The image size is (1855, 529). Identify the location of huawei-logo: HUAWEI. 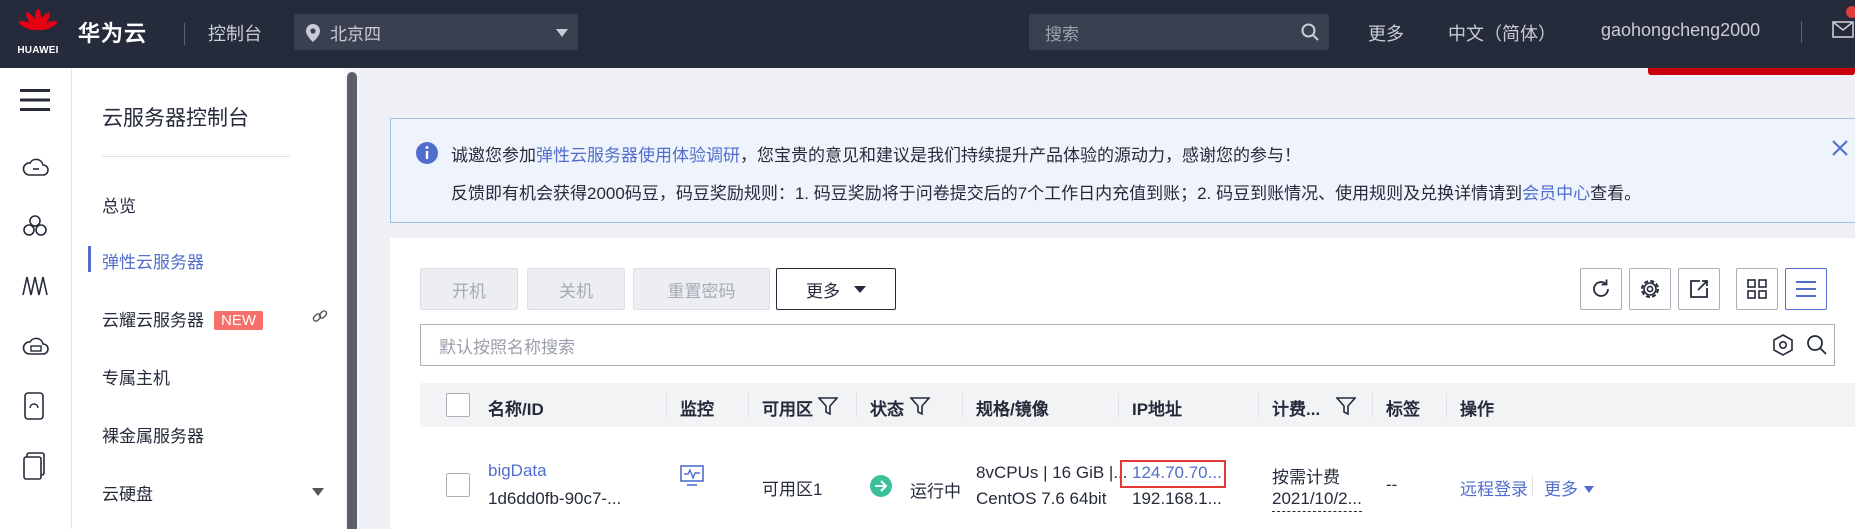
(38, 34).